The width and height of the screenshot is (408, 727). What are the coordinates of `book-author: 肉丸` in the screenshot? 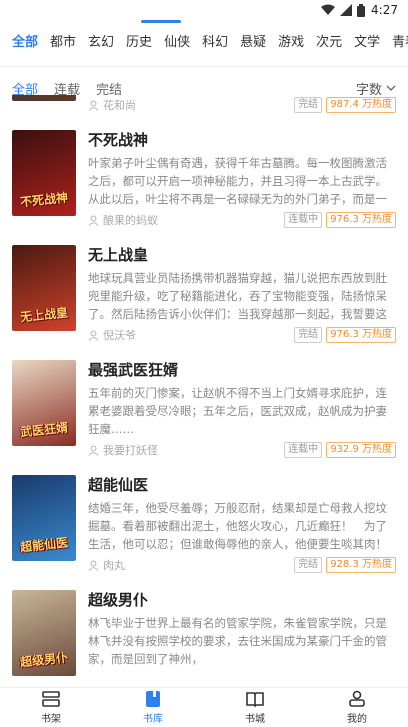 It's located at (106, 565).